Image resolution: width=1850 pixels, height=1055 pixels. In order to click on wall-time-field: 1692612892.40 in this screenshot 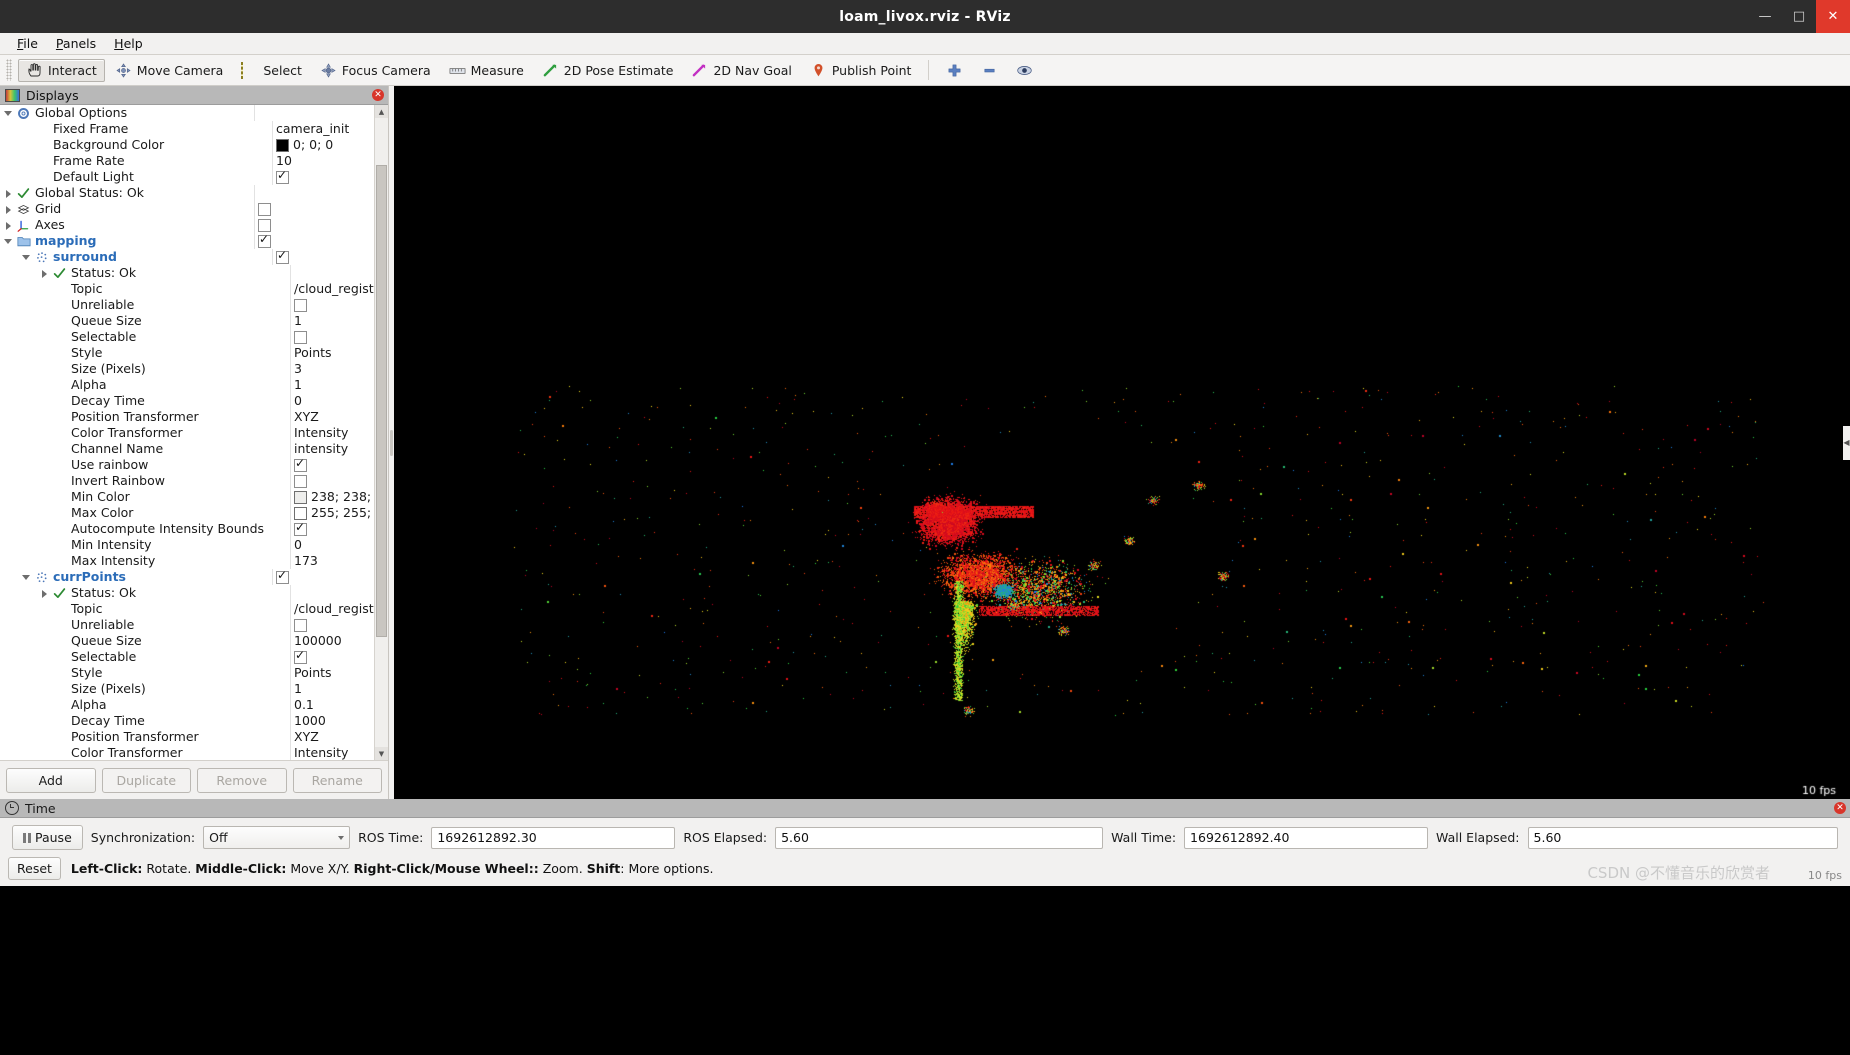, I will do `click(1306, 837)`.